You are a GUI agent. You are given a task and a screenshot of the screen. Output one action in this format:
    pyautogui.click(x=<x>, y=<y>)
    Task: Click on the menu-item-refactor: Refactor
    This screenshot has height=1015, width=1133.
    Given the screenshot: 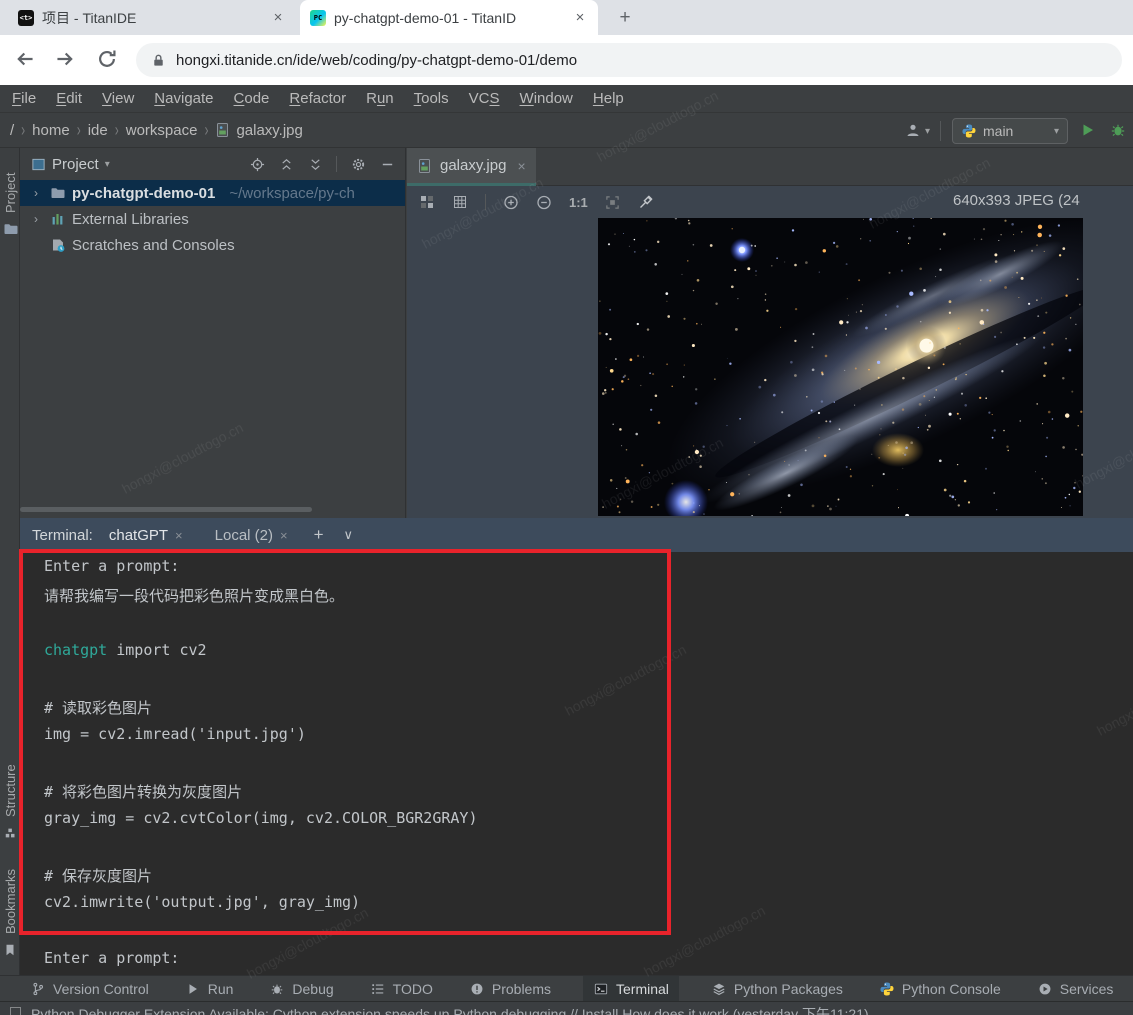 What is the action you would take?
    pyautogui.click(x=317, y=98)
    